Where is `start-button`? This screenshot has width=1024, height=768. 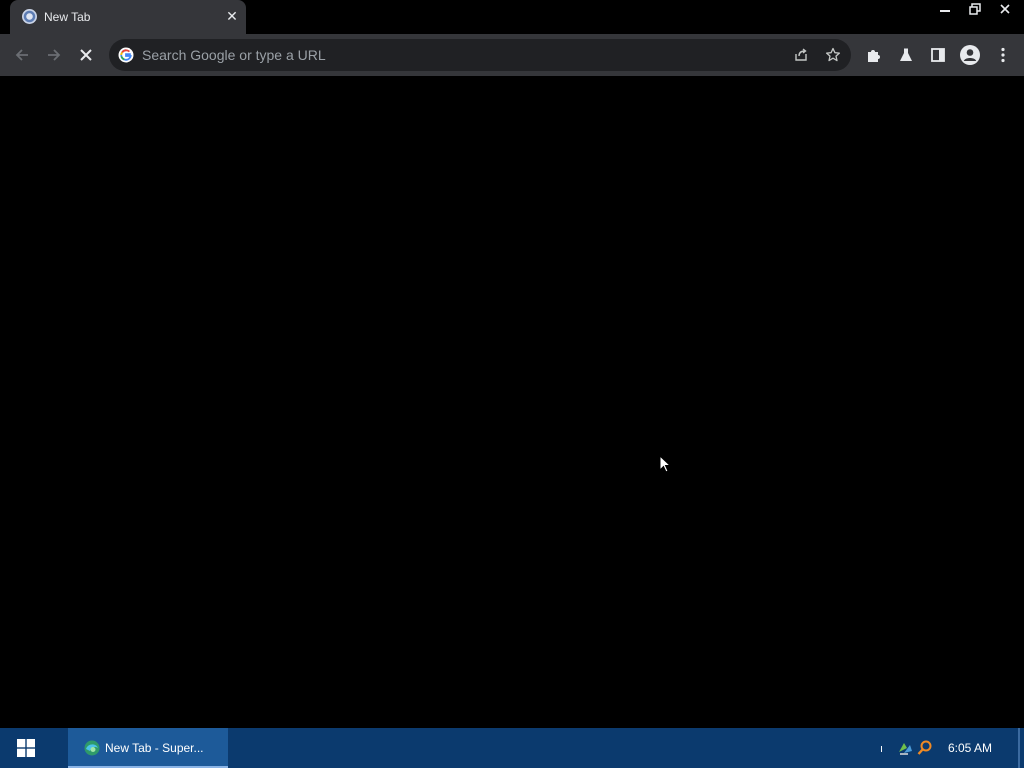
start-button is located at coordinates (26, 748).